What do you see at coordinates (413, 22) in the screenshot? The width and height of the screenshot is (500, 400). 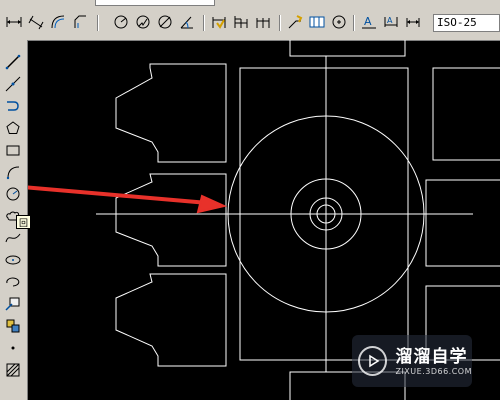 I see `dimension-update-icon` at bounding box center [413, 22].